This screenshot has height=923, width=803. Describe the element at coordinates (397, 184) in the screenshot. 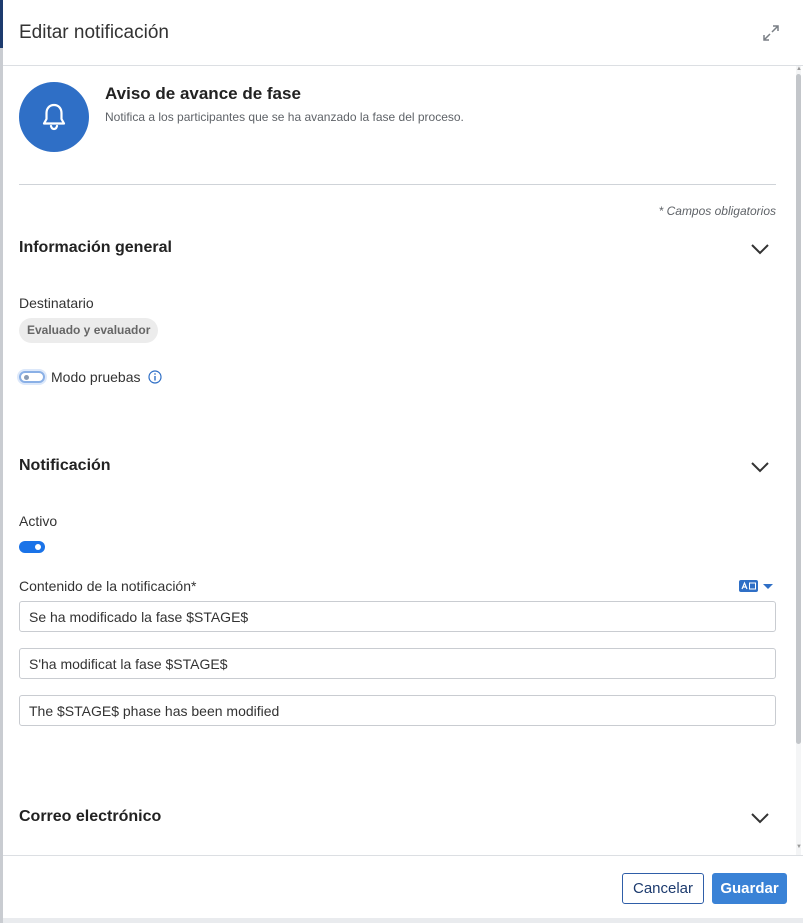

I see `divider` at that location.